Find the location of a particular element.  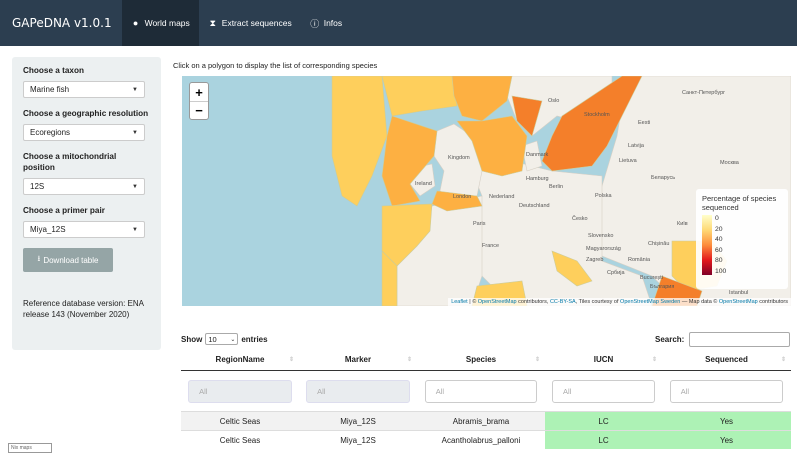

zoom-control: + − is located at coordinates (199, 101).